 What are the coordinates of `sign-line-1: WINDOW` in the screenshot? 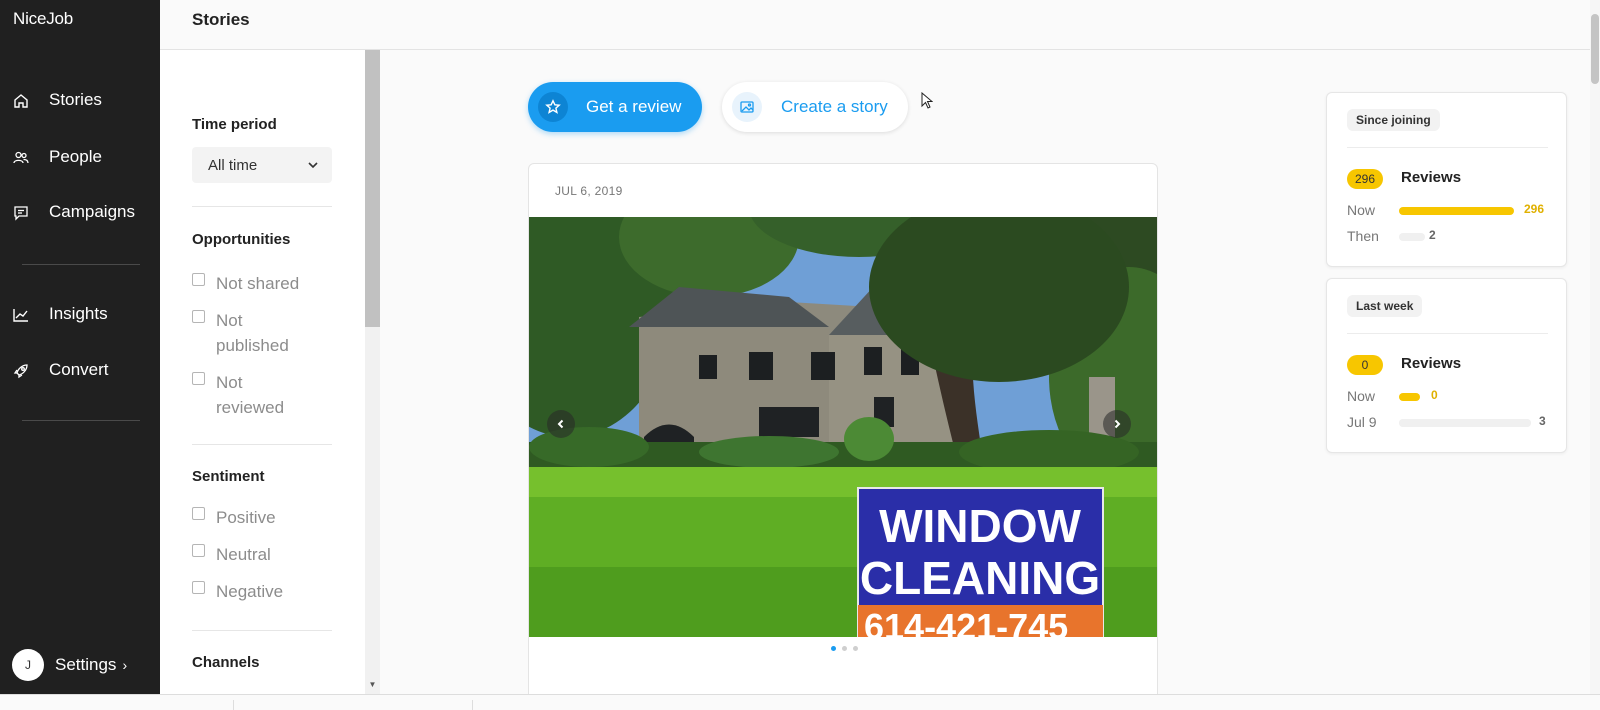 It's located at (980, 526).